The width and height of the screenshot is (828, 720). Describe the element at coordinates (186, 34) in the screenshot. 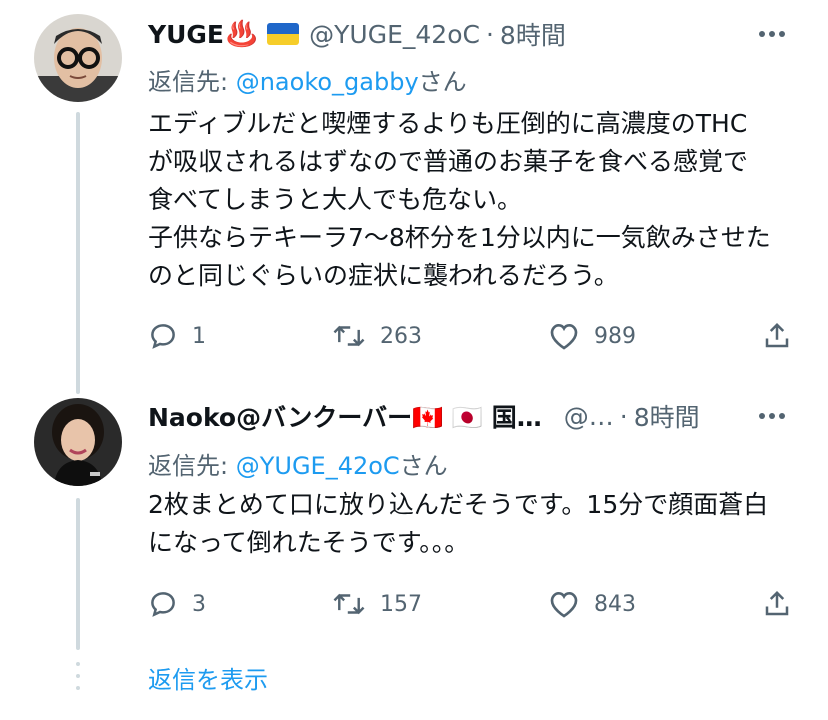

I see `display-name: YUGE` at that location.